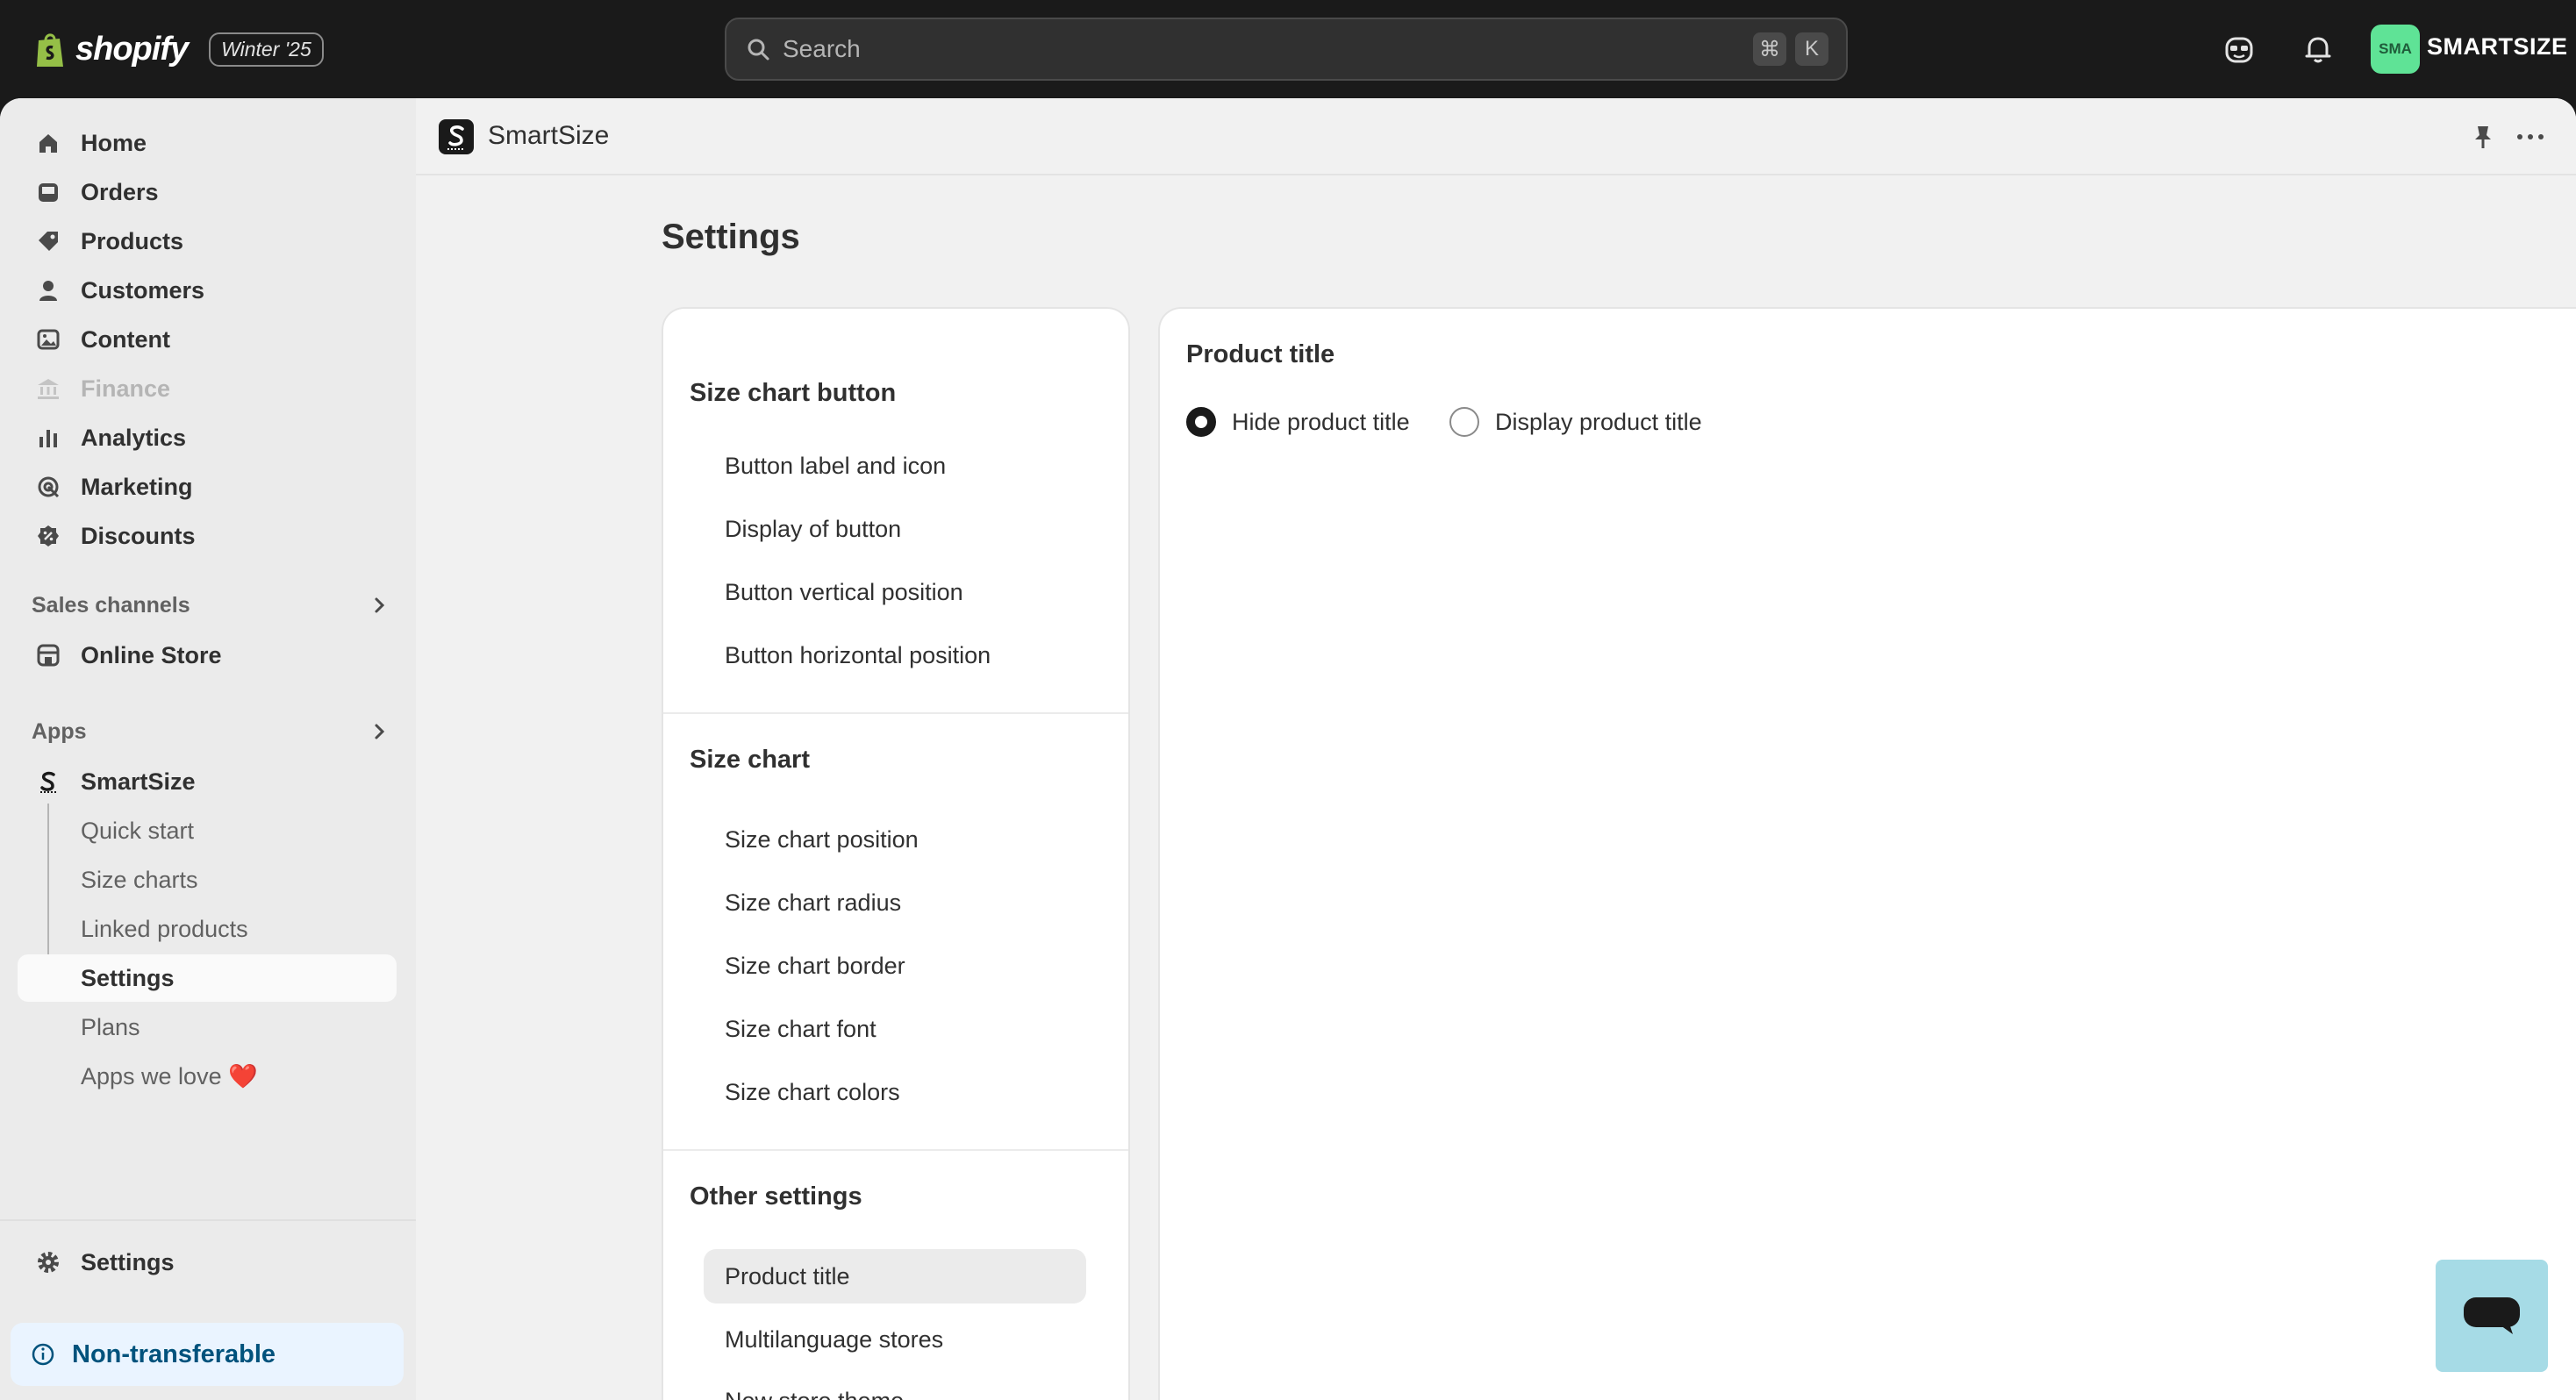 The height and width of the screenshot is (1400, 2576). What do you see at coordinates (1811, 49) in the screenshot?
I see `shortcut-key-k: K` at bounding box center [1811, 49].